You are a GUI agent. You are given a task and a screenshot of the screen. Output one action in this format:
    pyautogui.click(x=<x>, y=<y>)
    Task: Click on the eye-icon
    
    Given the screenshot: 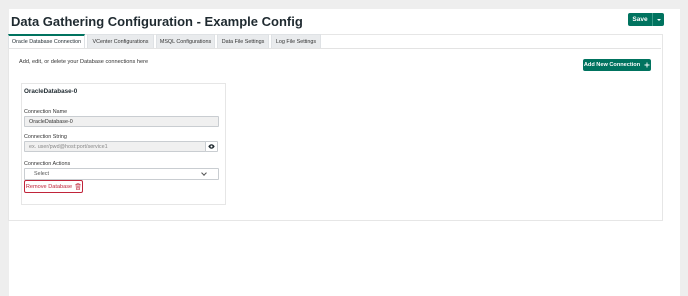 What is the action you would take?
    pyautogui.click(x=211, y=146)
    